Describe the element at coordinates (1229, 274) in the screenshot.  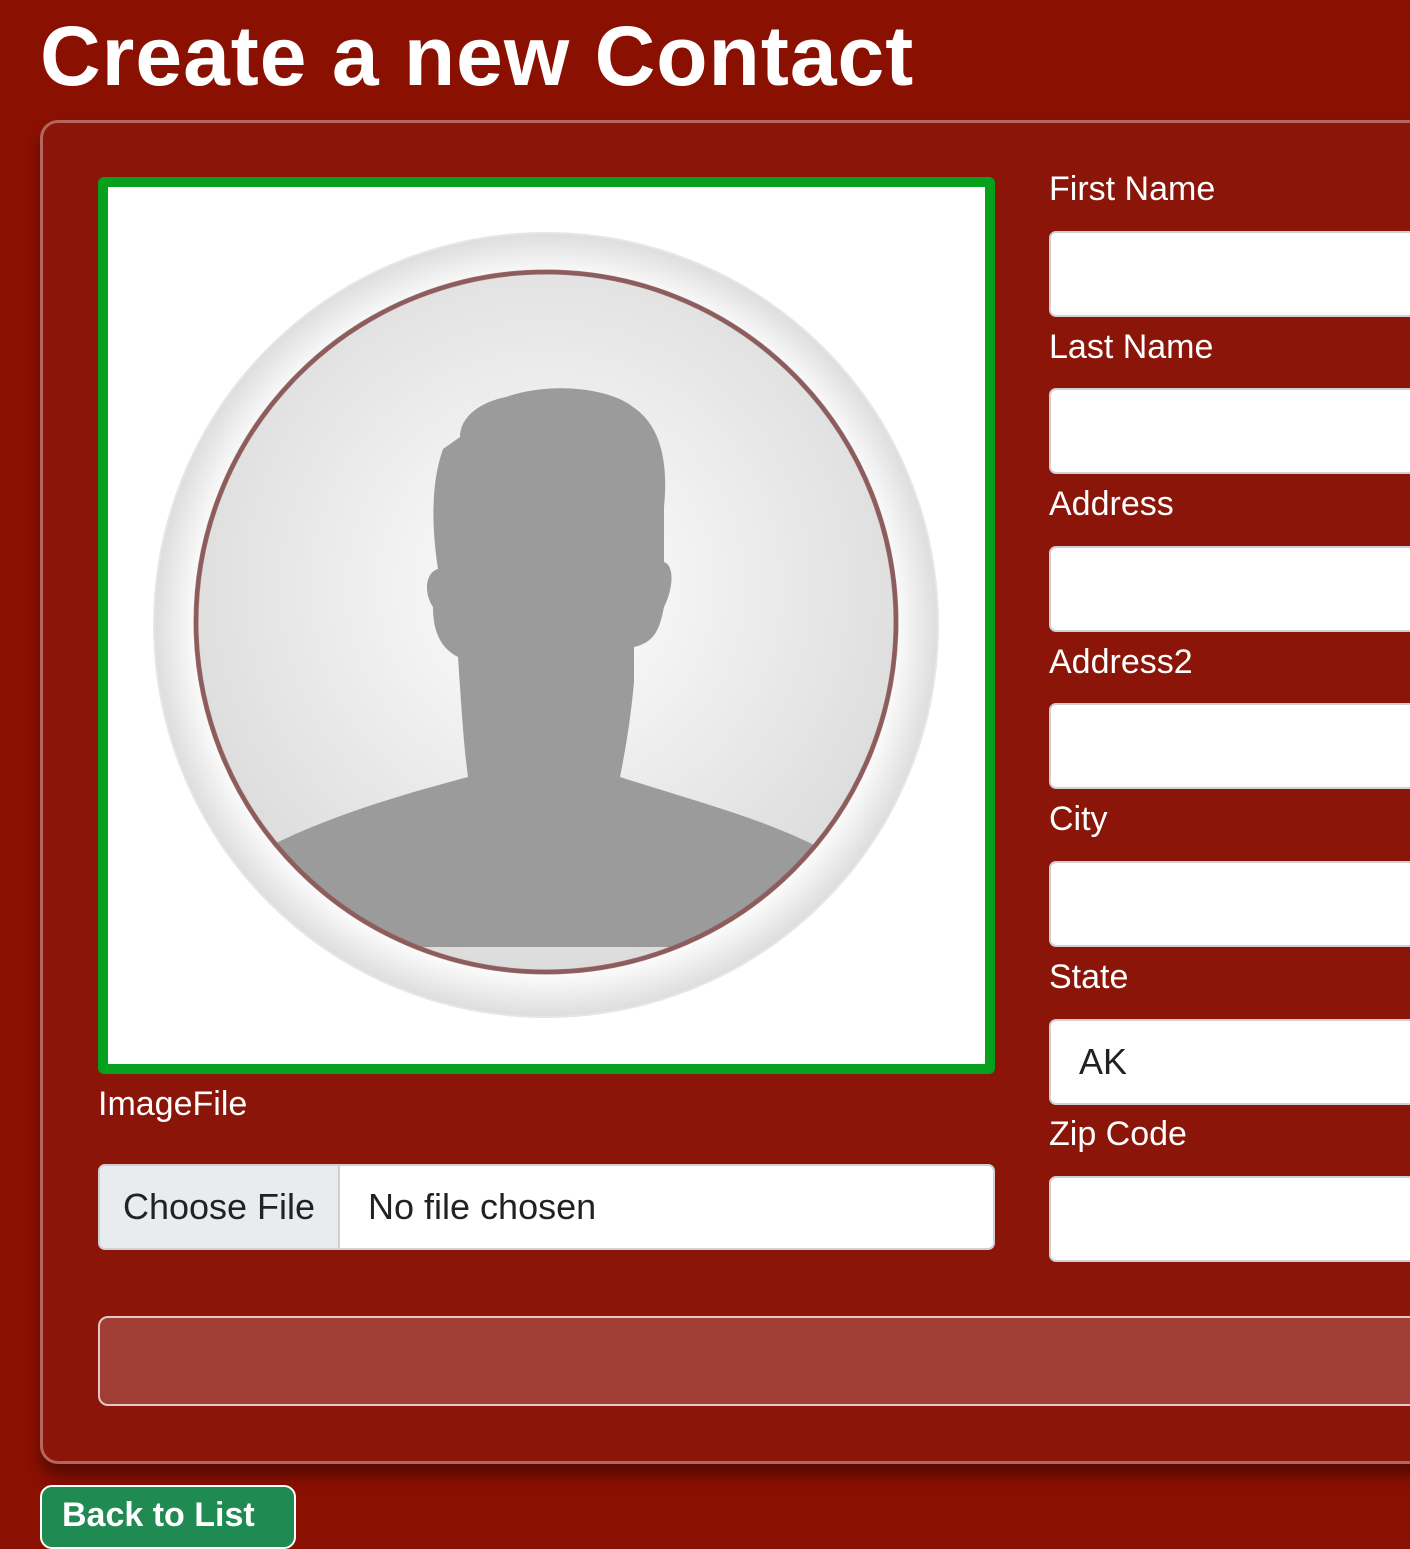
I see `first-name-input` at that location.